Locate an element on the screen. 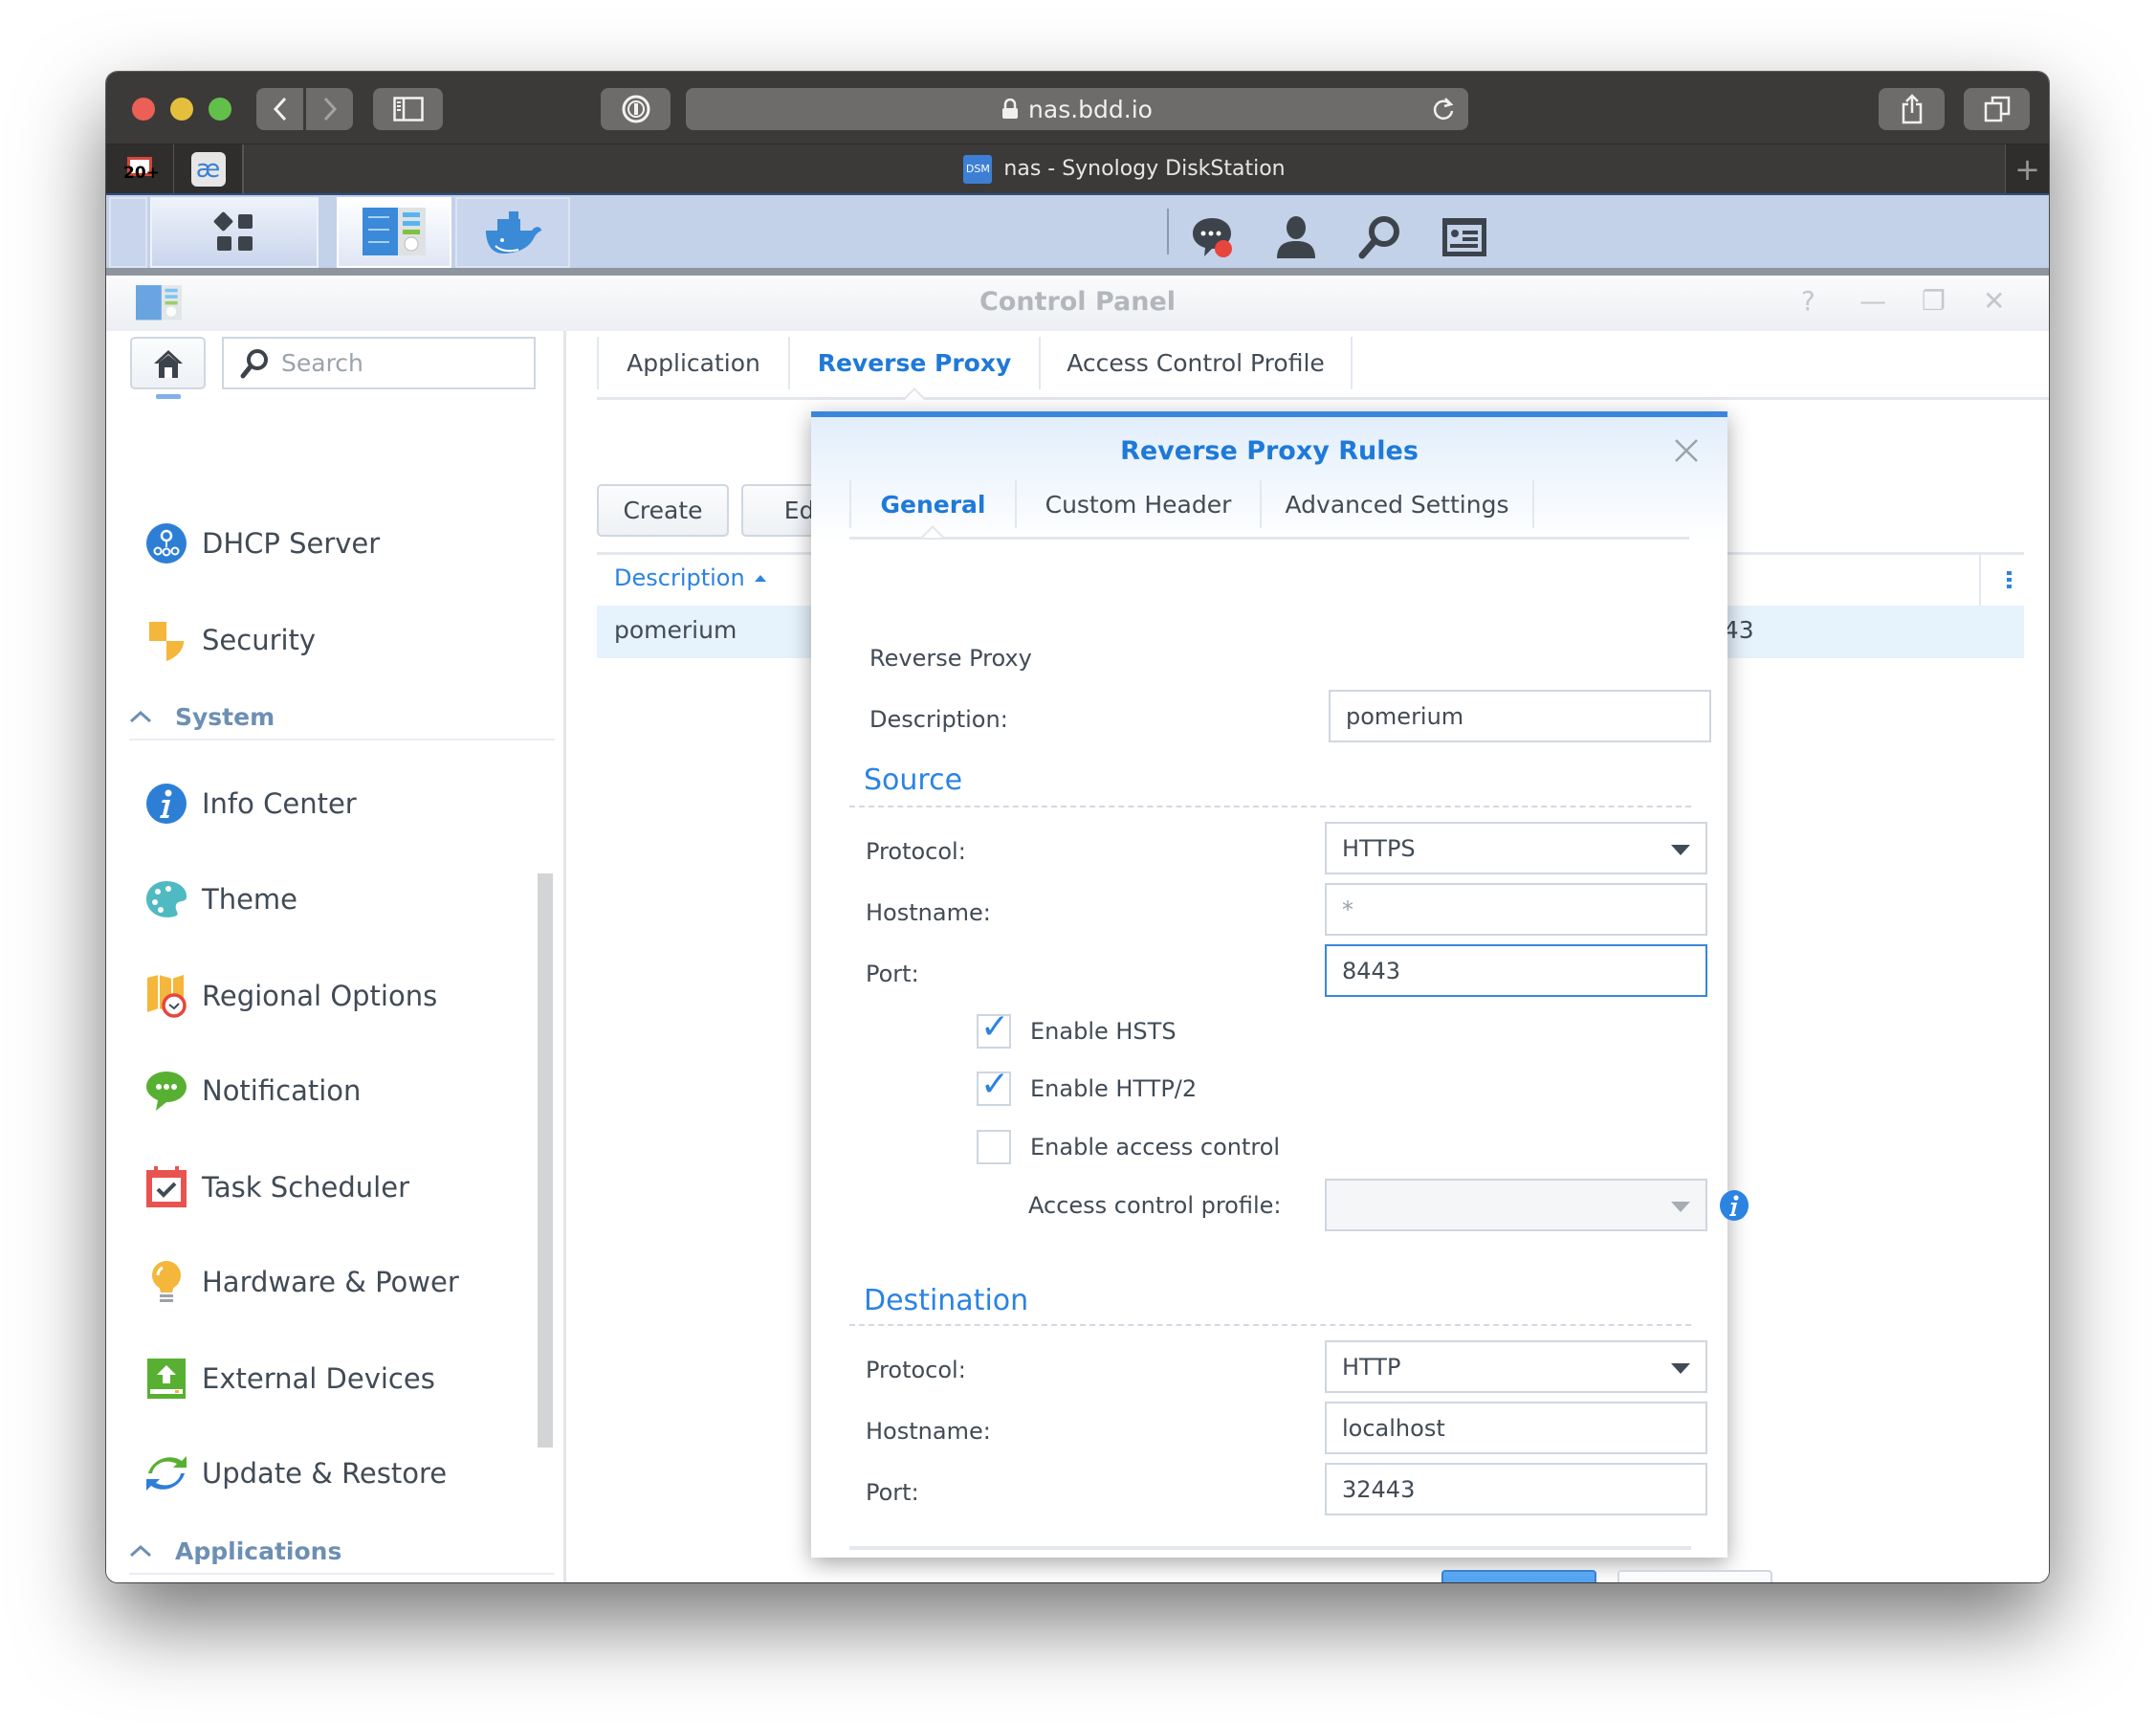 The width and height of the screenshot is (2156, 1724). cancel-button: Cancel is located at coordinates (1694, 1576).